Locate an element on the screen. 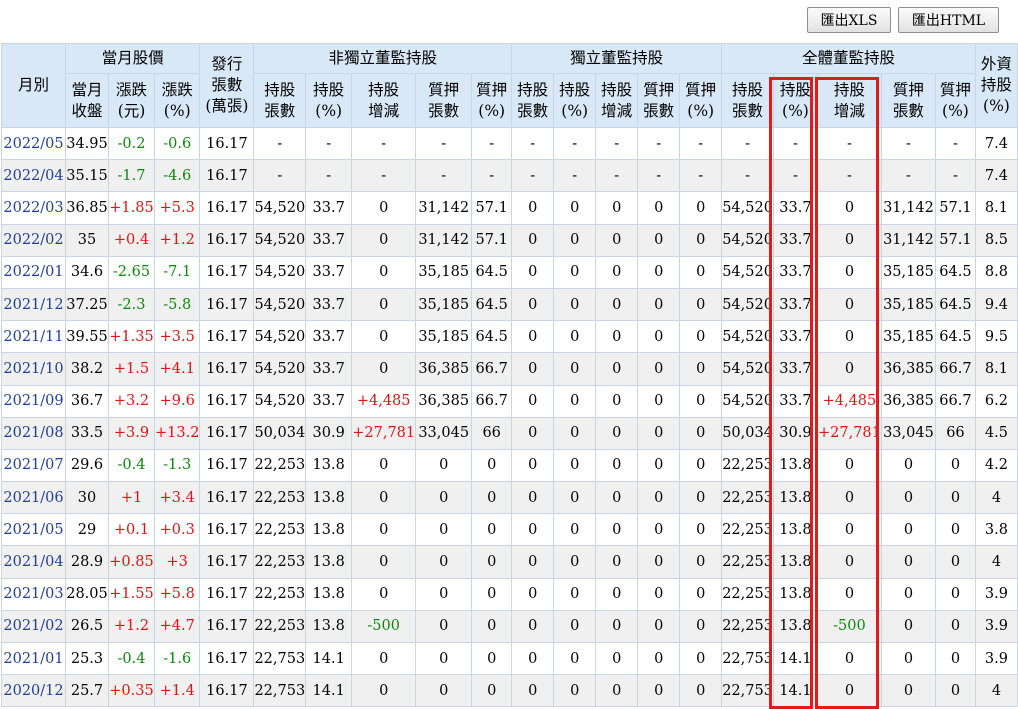  month-link: 2021/01 is located at coordinates (33, 659).